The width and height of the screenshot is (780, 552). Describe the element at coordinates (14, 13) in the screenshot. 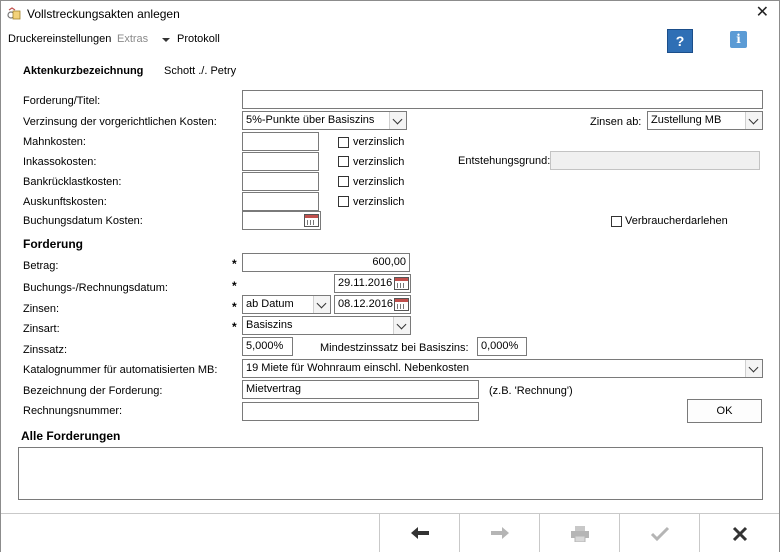

I see `app-icon` at that location.